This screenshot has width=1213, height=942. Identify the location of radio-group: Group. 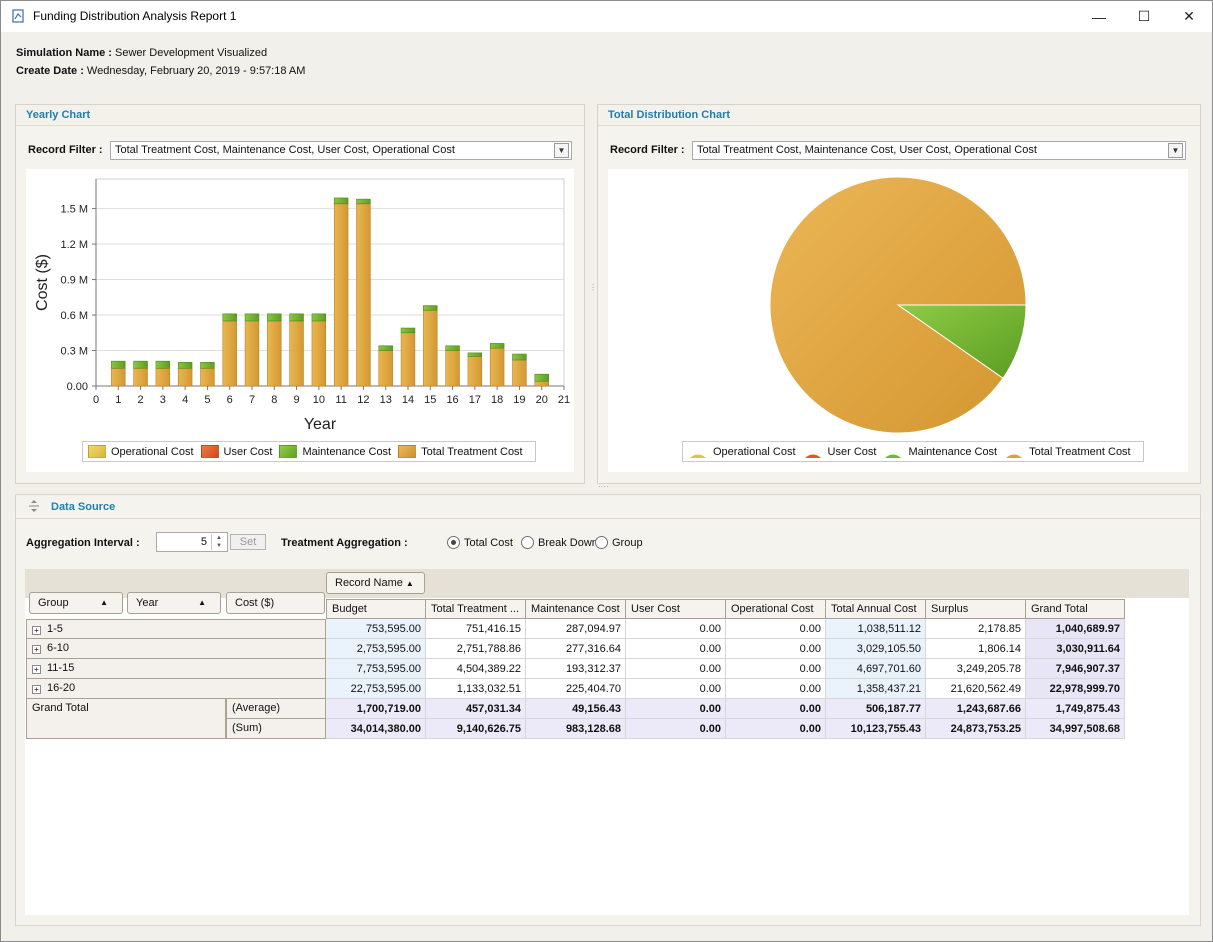
(619, 542).